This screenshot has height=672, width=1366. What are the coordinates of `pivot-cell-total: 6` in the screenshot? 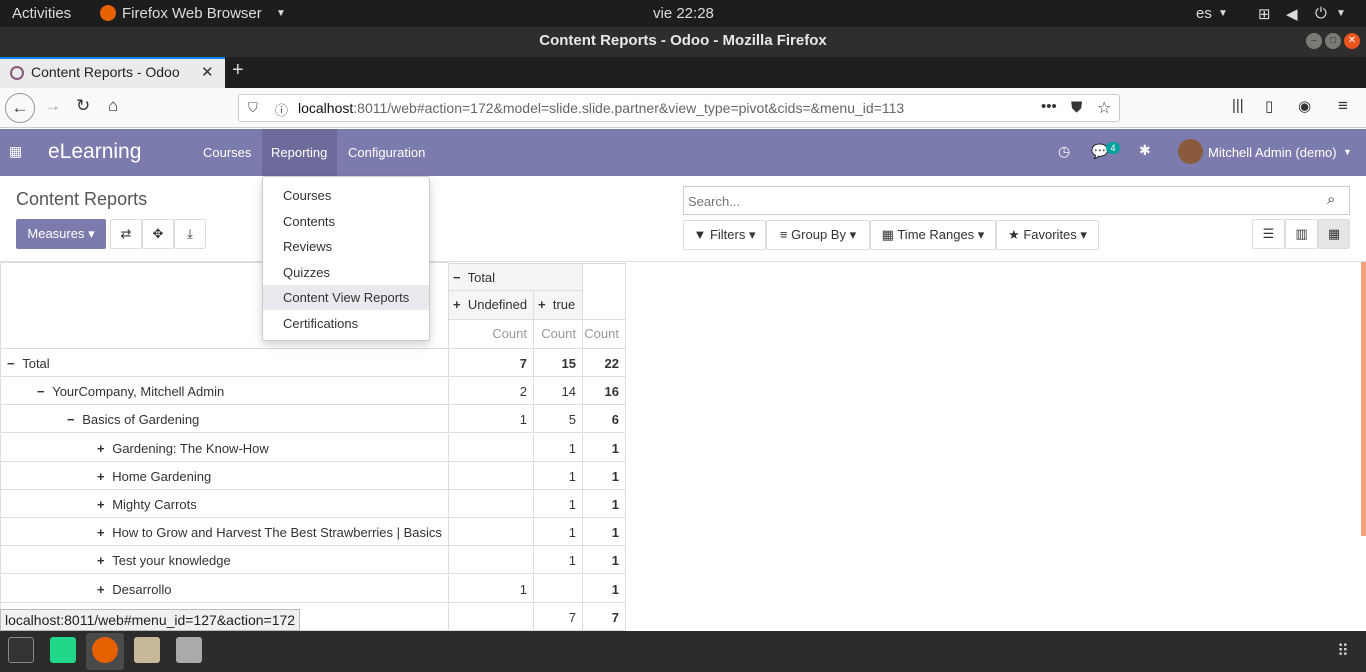 It's located at (604, 419).